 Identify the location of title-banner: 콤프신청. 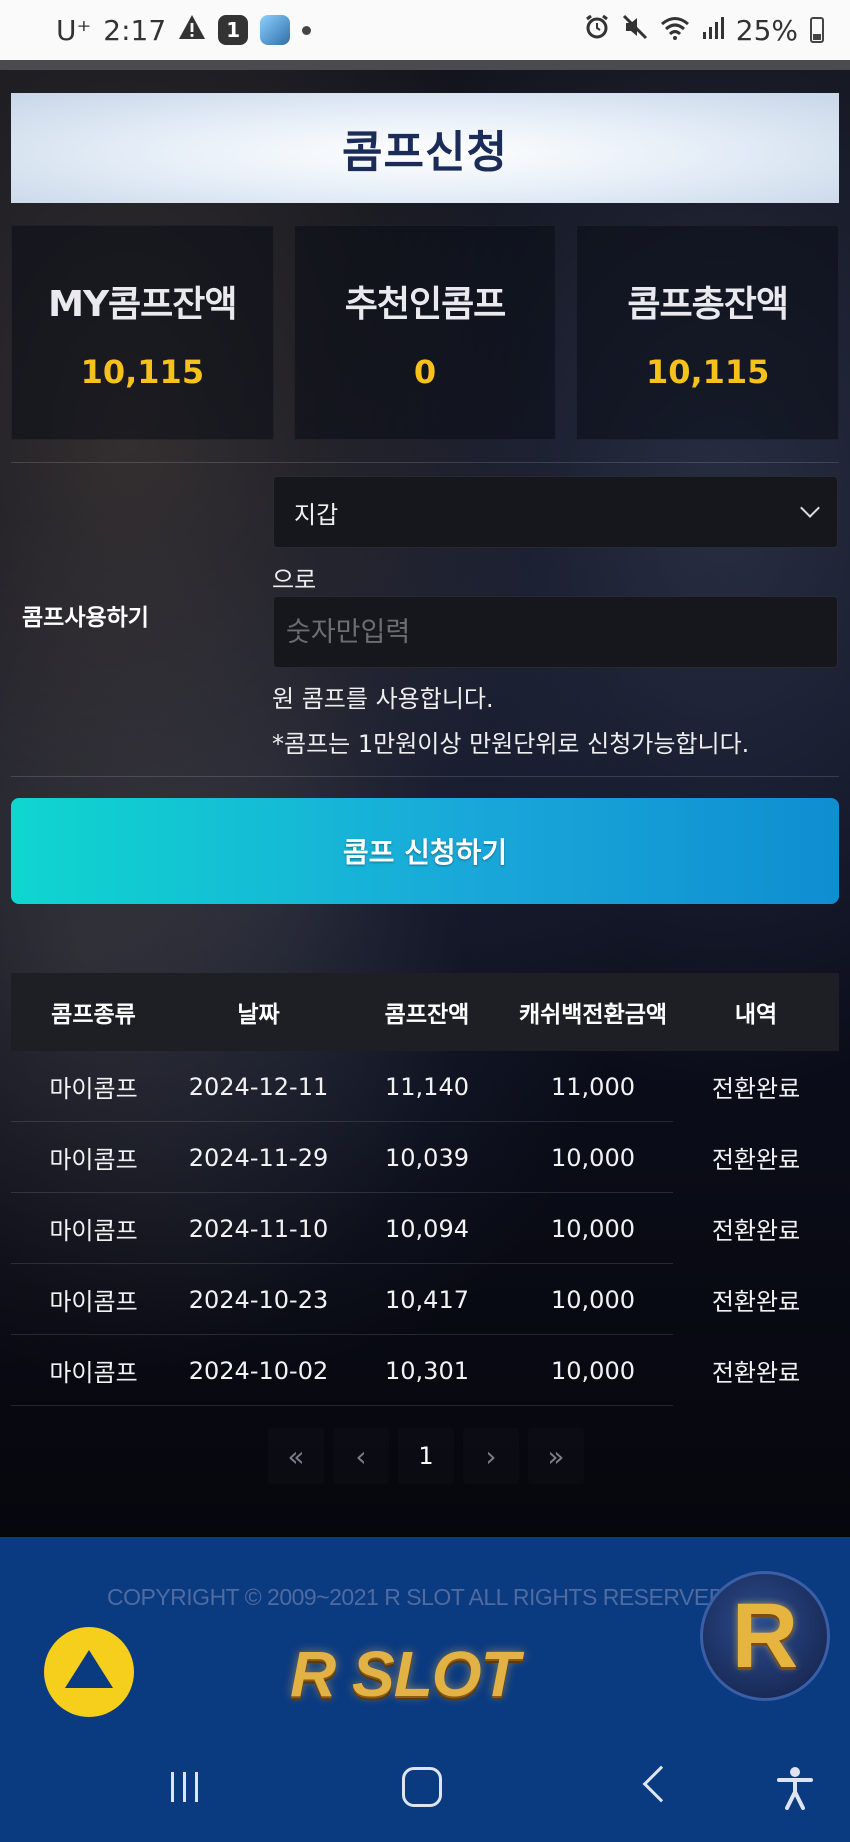
(425, 148).